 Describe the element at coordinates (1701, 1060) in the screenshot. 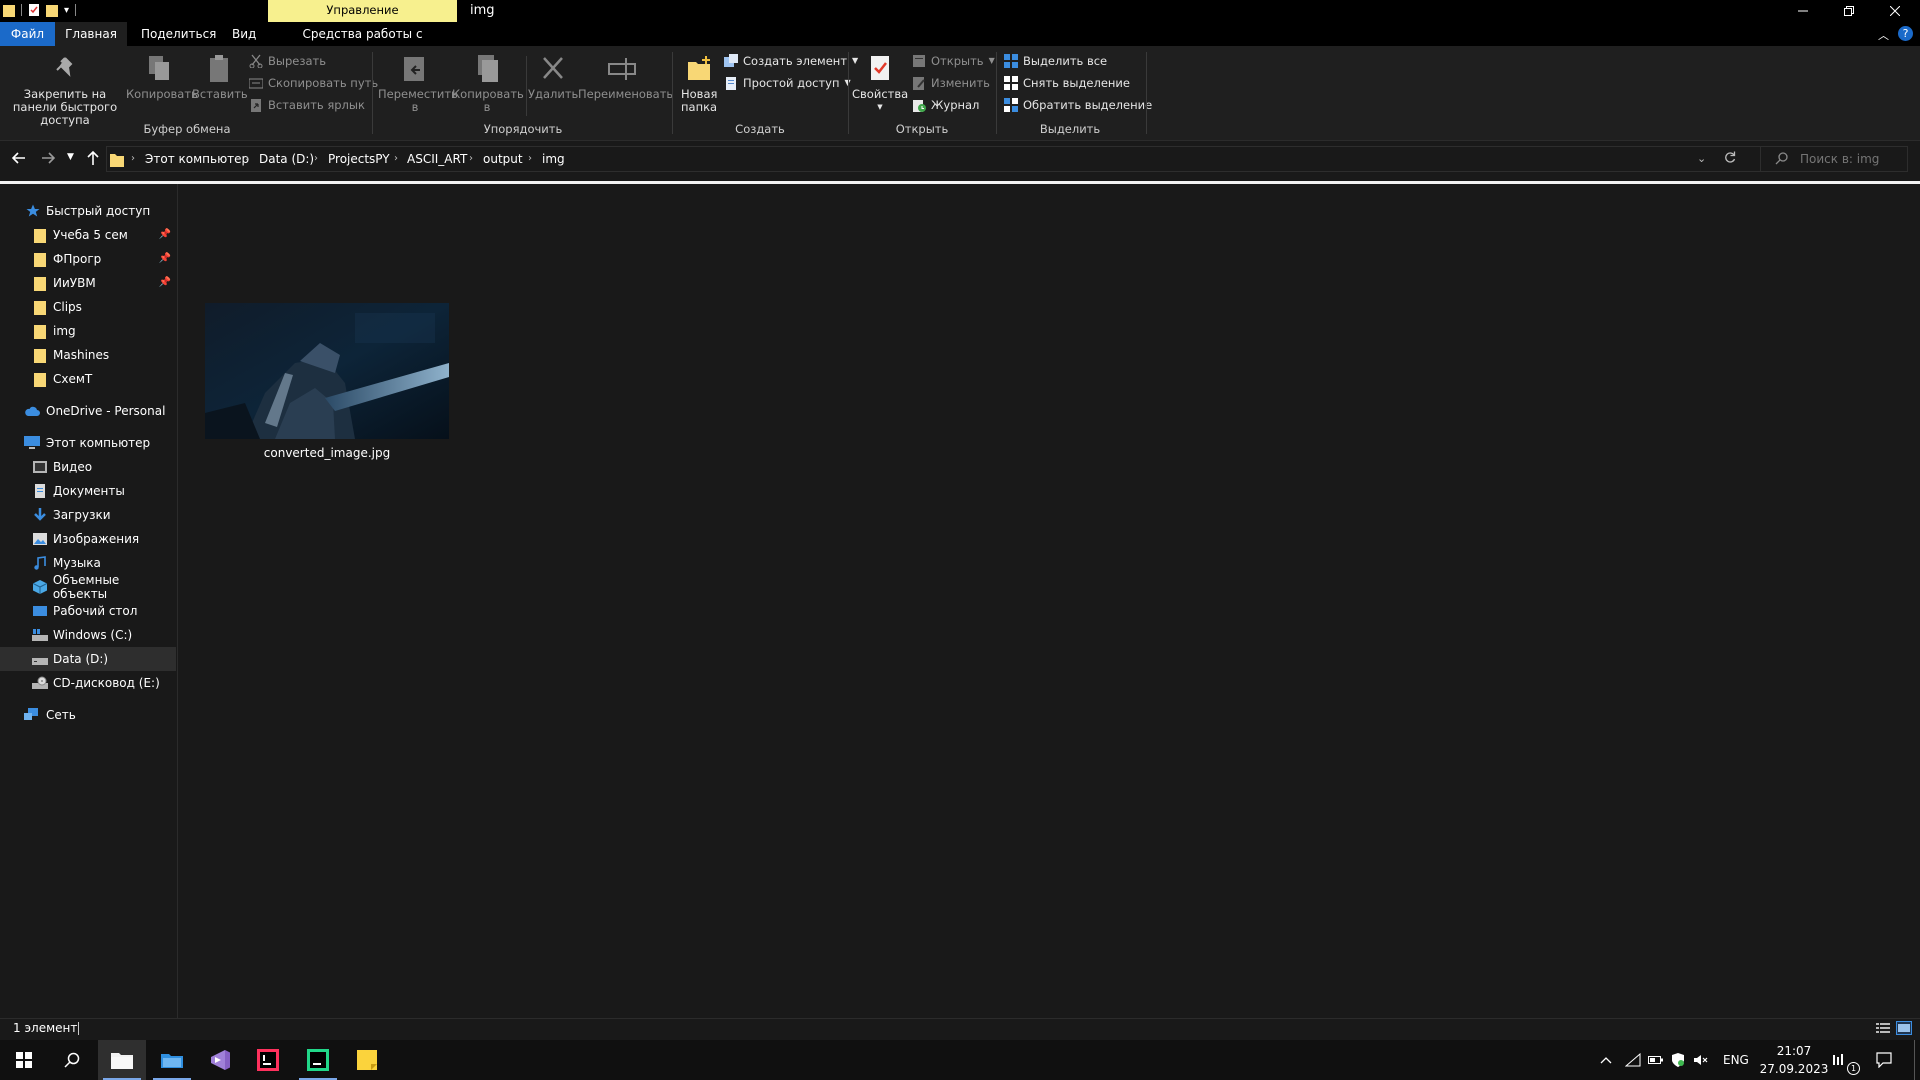

I see `volume-status` at that location.